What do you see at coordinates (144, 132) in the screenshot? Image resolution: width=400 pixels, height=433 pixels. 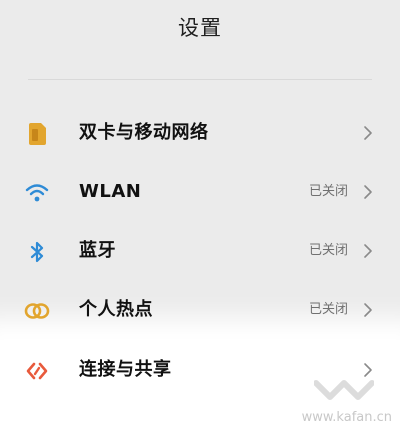 I see `settings-item-label: 双卡与移动网络` at bounding box center [144, 132].